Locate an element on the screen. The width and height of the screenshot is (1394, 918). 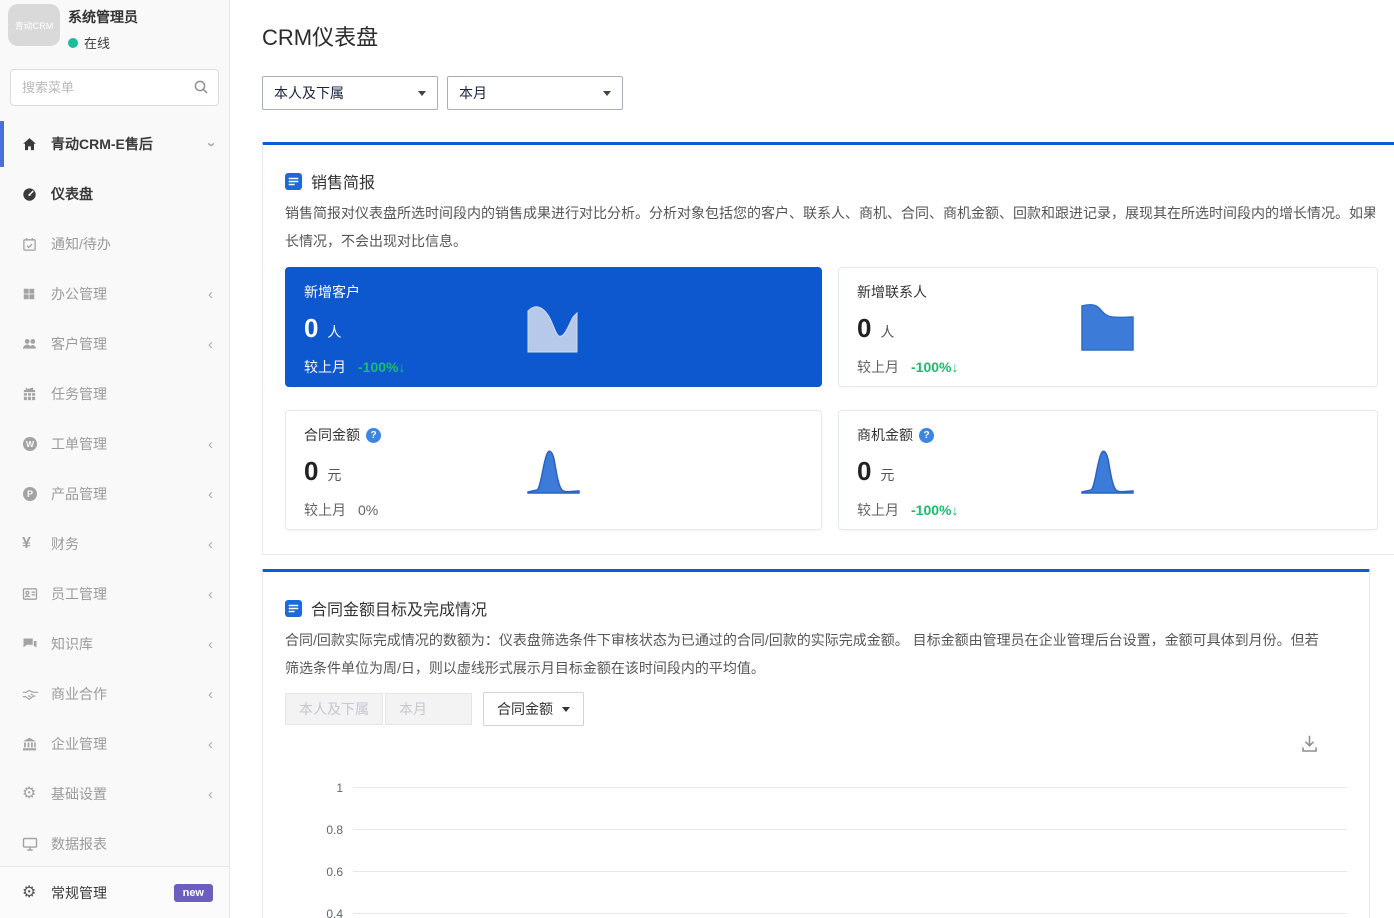
sidebar-item-employees: 员工管理 ‹ is located at coordinates (114, 594).